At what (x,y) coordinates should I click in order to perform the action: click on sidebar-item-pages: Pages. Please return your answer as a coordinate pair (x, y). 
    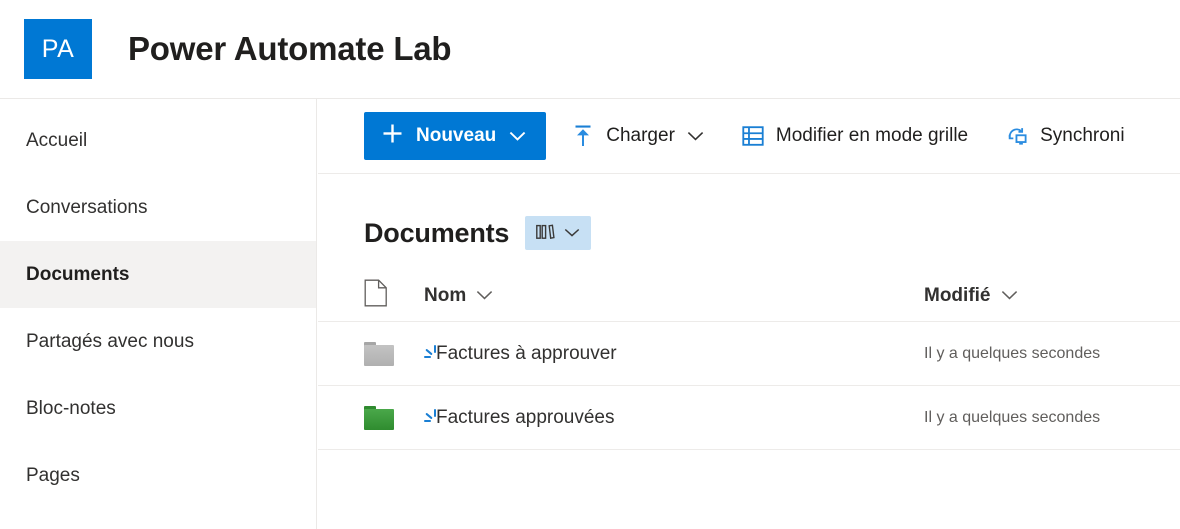
    Looking at the image, I should click on (158, 475).